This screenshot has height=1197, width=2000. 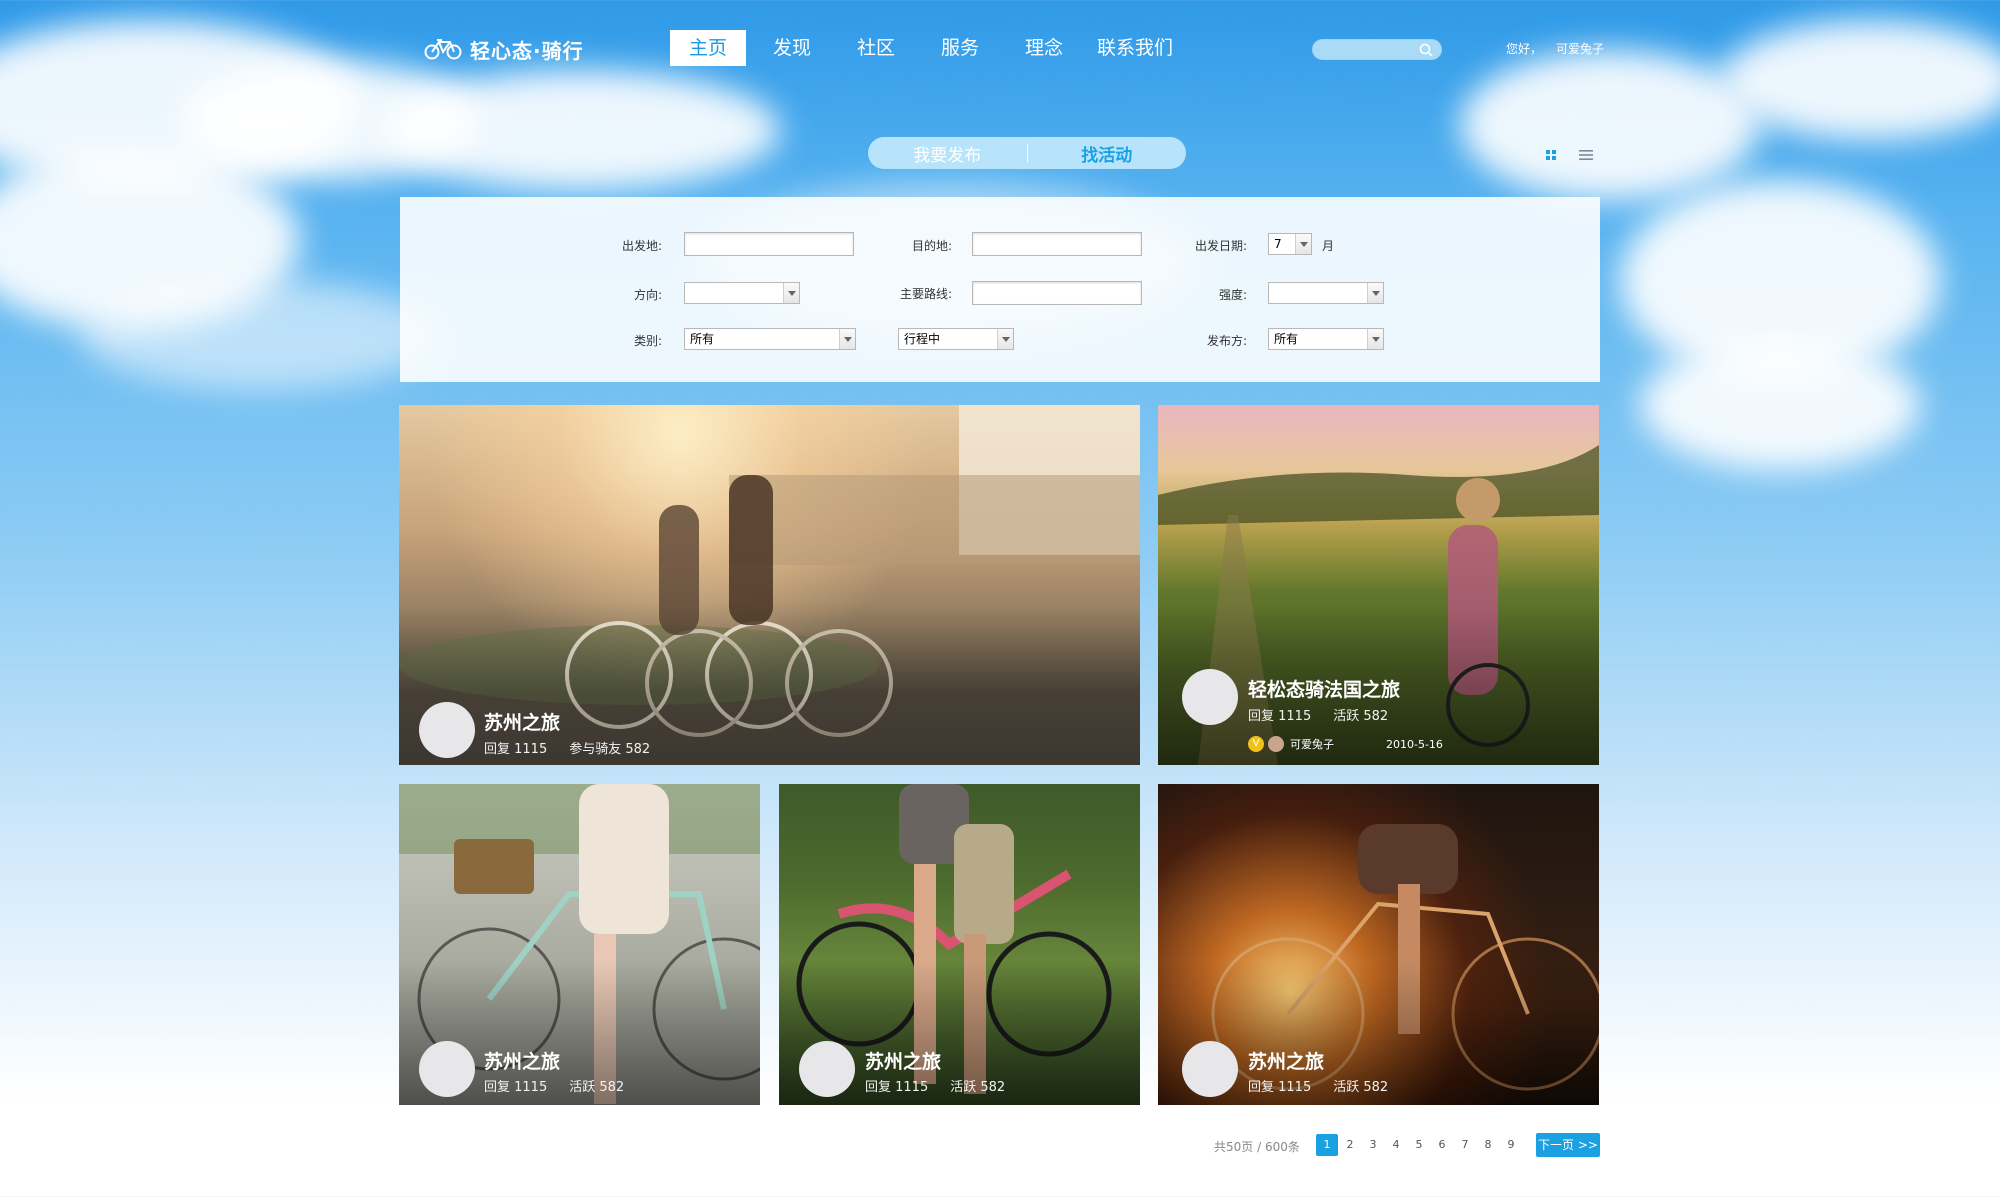 What do you see at coordinates (769, 585) in the screenshot?
I see `activity-card: 苏州之旅 回复 1115 参与骑友 582` at bounding box center [769, 585].